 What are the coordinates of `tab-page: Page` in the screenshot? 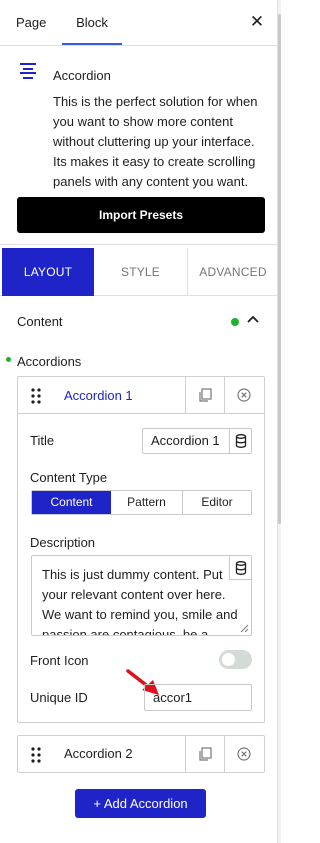 It's located at (31, 23).